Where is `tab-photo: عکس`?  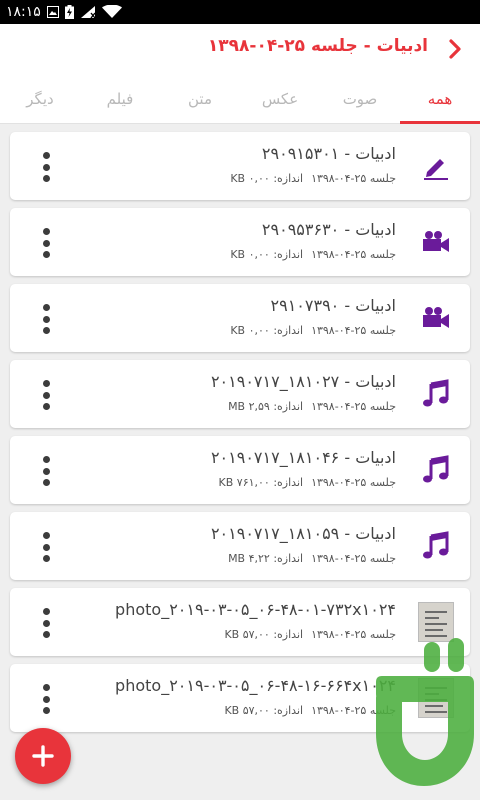
tab-photo: عکس is located at coordinates (280, 99).